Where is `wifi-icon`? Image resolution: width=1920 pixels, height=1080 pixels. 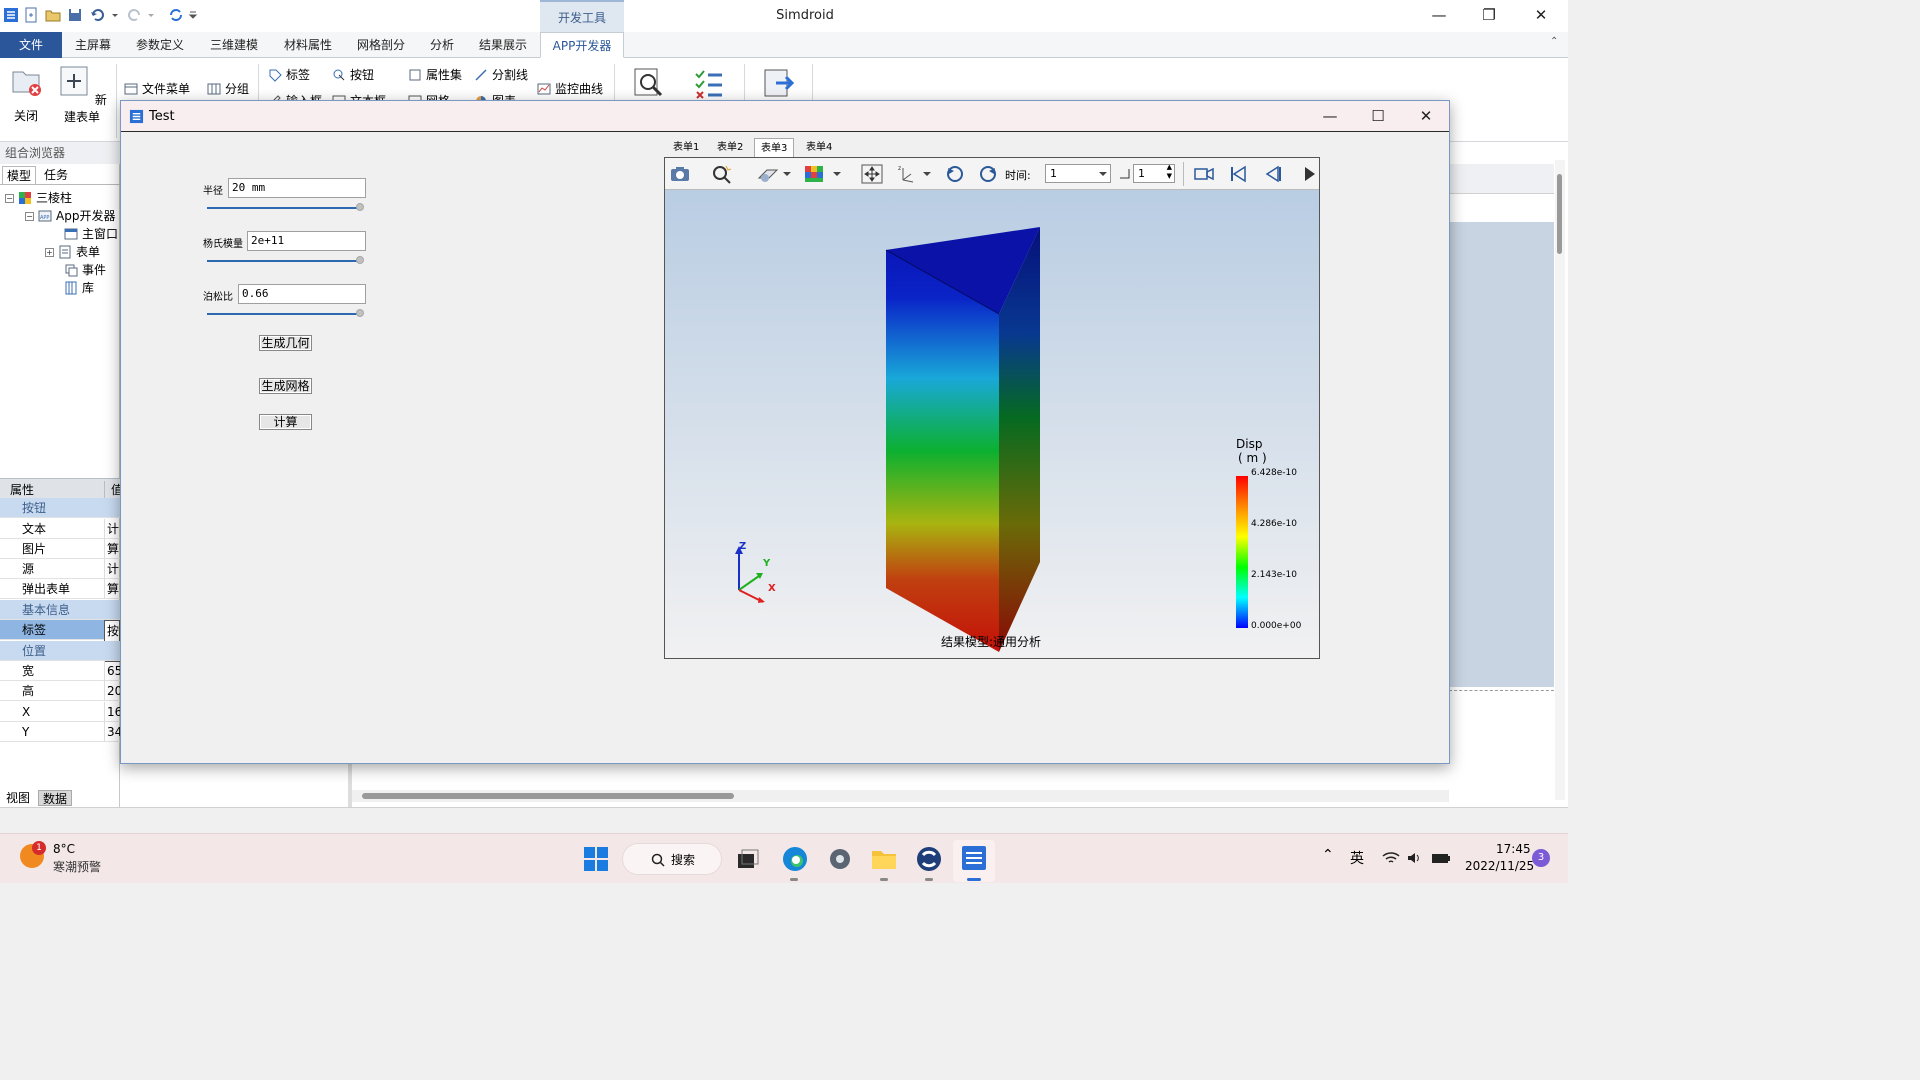 wifi-icon is located at coordinates (1391, 858).